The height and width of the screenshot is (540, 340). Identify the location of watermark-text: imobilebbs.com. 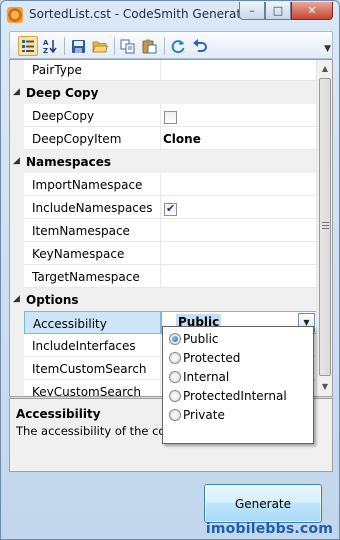
(269, 529).